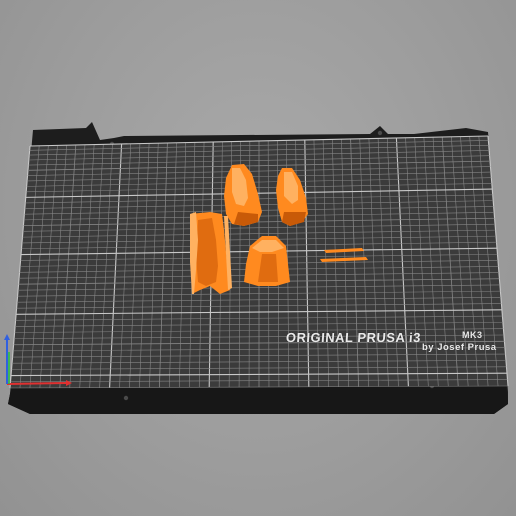  What do you see at coordinates (211, 253) in the screenshot?
I see `part-half-shell` at bounding box center [211, 253].